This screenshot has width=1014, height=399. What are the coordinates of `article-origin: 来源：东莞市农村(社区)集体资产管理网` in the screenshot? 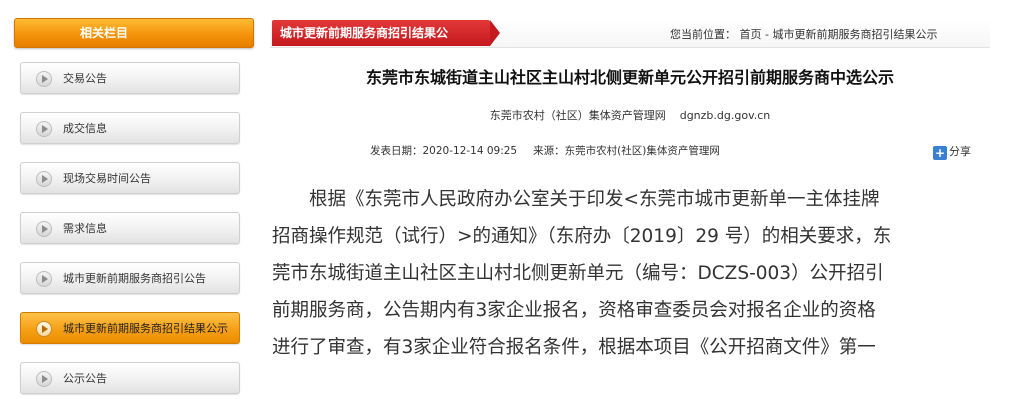 It's located at (626, 151).